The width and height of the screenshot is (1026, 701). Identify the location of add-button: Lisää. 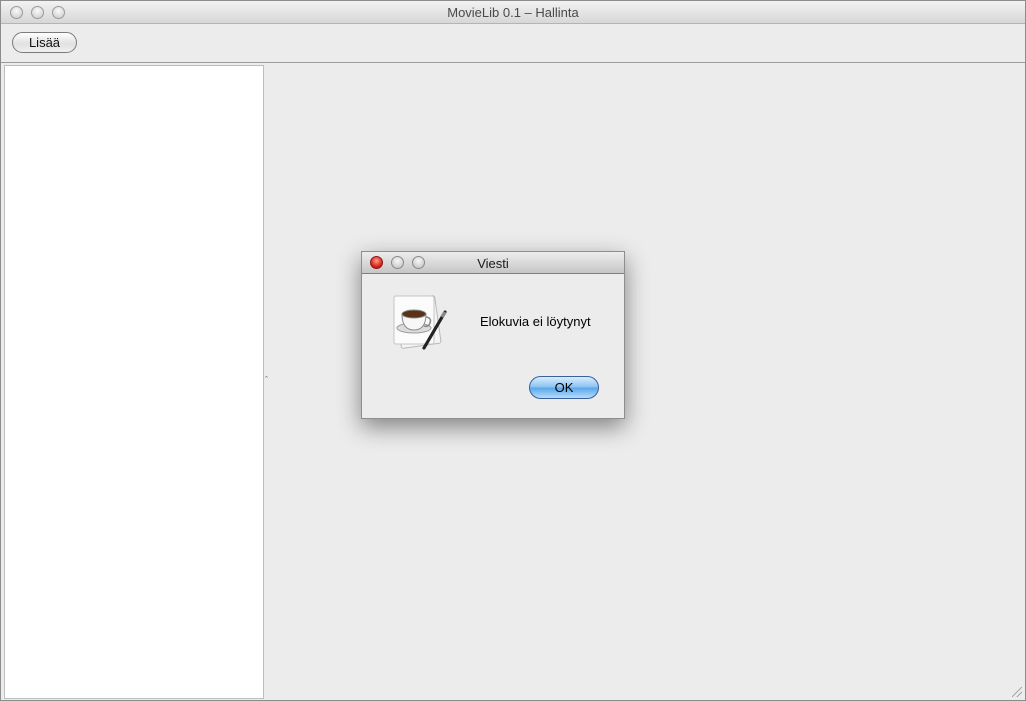
(44, 42).